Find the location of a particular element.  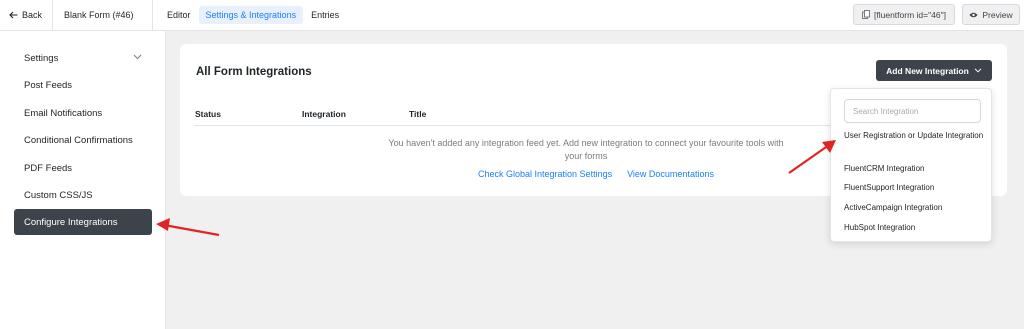

tab-editor: Editor is located at coordinates (179, 15).